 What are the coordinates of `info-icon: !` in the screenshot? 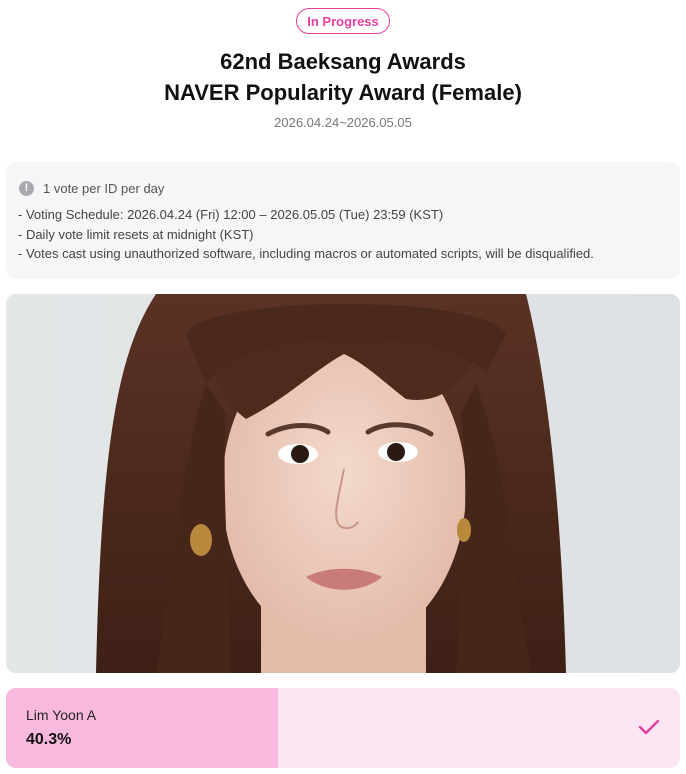 It's located at (26, 188).